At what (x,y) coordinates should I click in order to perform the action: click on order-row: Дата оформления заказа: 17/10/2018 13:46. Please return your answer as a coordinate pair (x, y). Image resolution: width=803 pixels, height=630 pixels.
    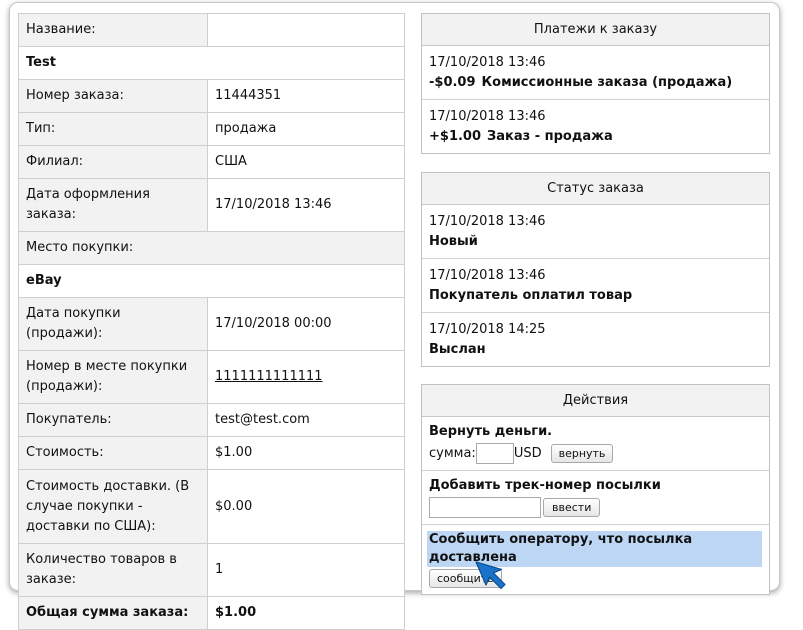
    Looking at the image, I should click on (211, 205).